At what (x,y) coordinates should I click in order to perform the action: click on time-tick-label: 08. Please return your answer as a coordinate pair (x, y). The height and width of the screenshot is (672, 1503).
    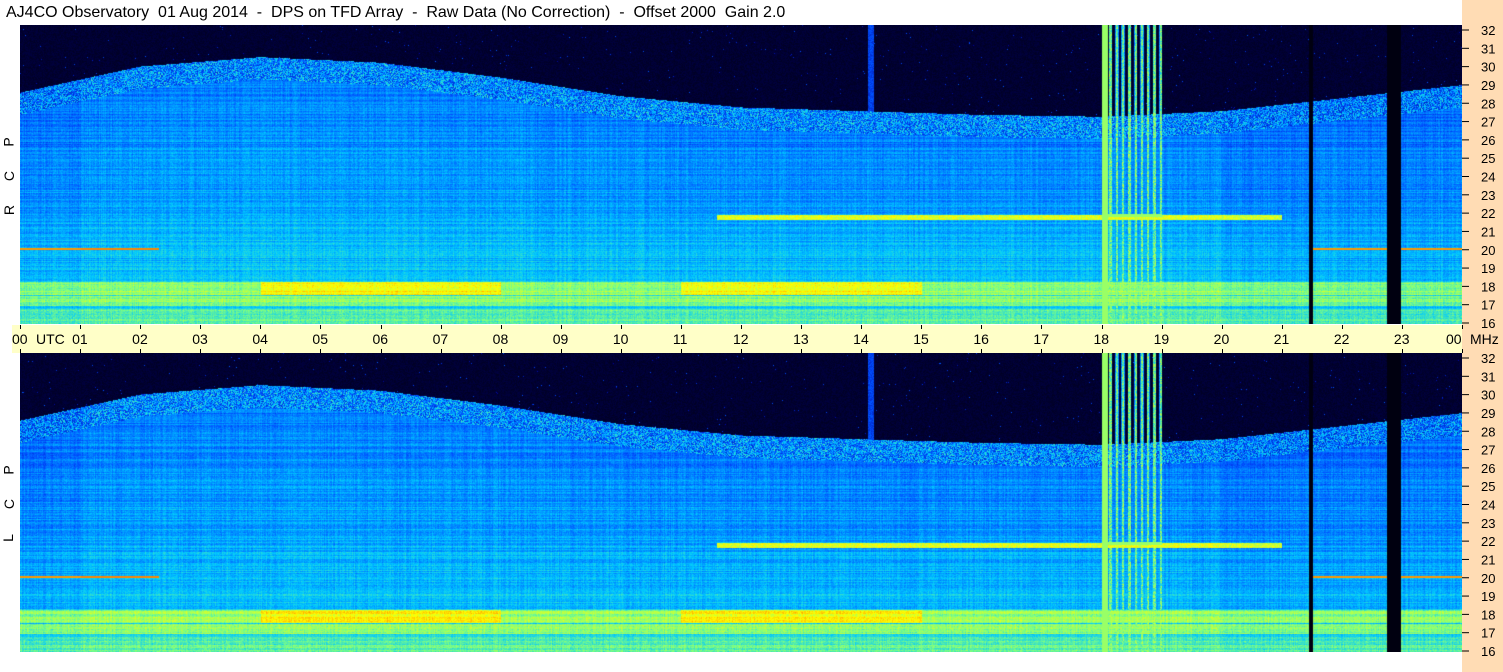
    Looking at the image, I should click on (500, 339).